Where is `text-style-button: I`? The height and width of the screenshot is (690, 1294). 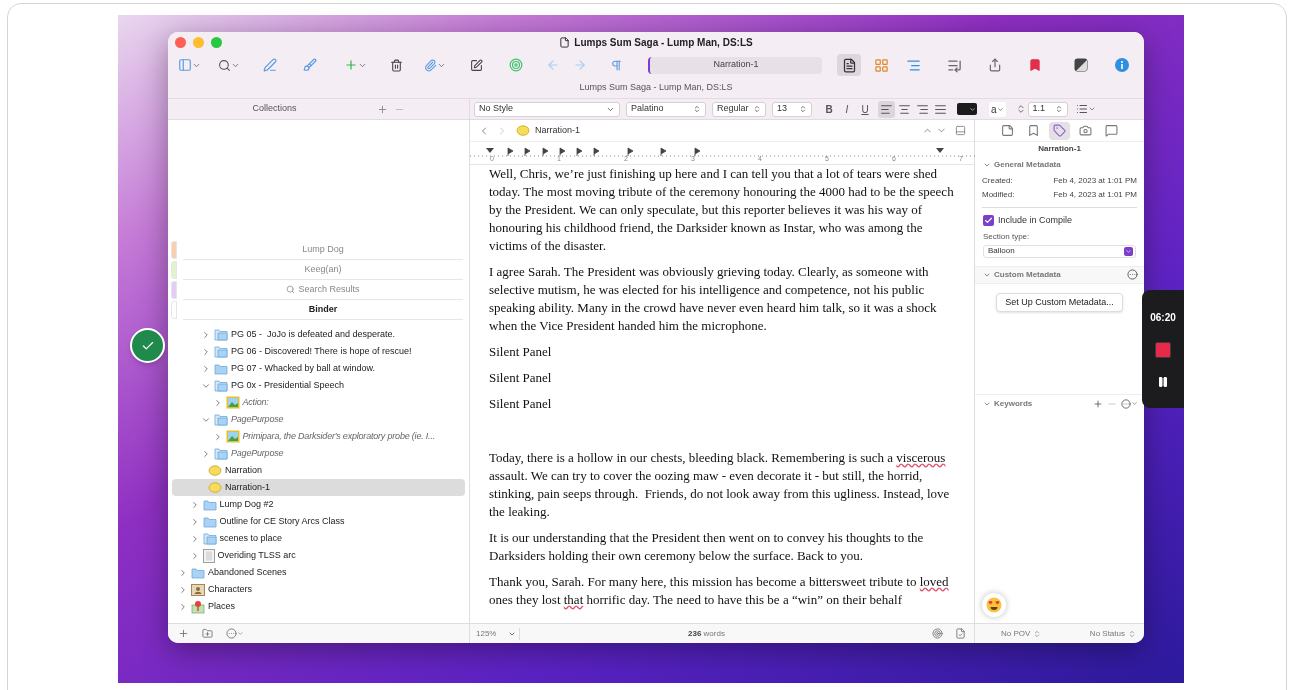
text-style-button: I is located at coordinates (847, 109).